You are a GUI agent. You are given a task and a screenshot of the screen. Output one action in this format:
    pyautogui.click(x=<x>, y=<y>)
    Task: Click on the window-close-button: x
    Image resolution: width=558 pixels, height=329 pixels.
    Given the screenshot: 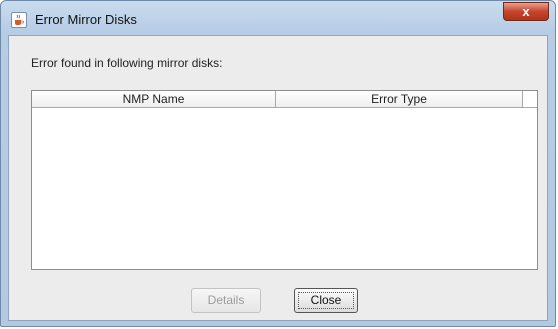 What is the action you would take?
    pyautogui.click(x=526, y=11)
    